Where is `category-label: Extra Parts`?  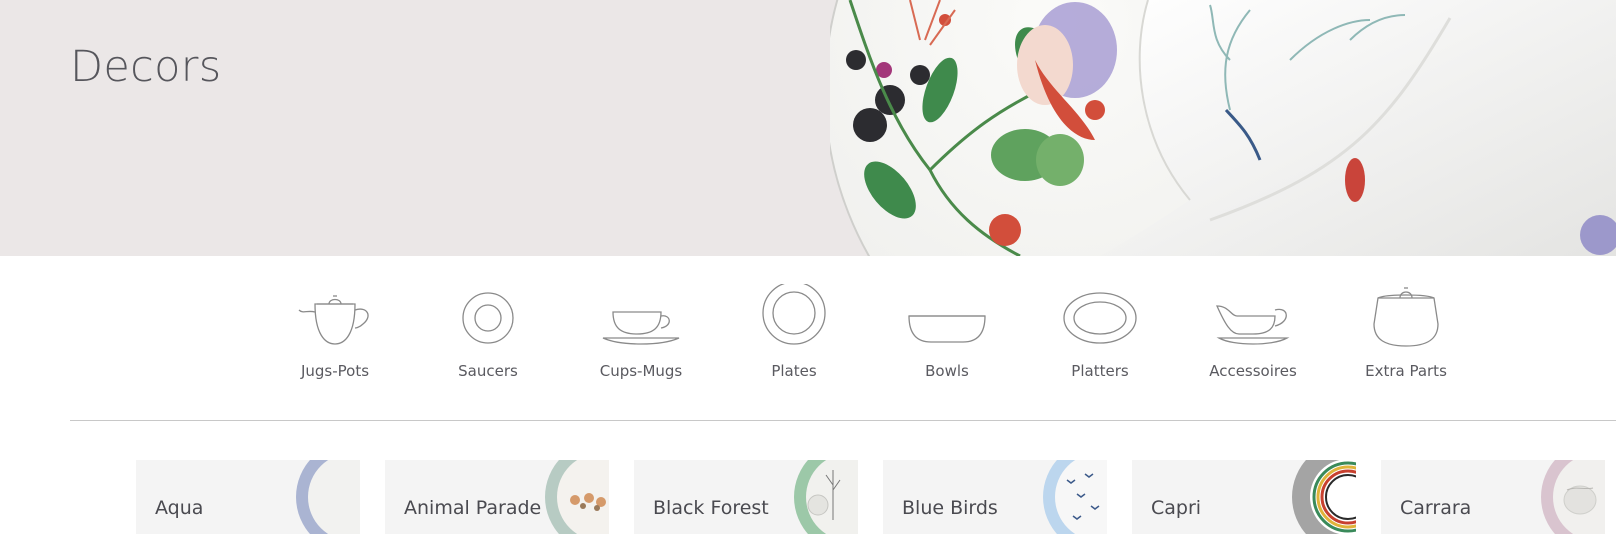 category-label: Extra Parts is located at coordinates (1406, 371).